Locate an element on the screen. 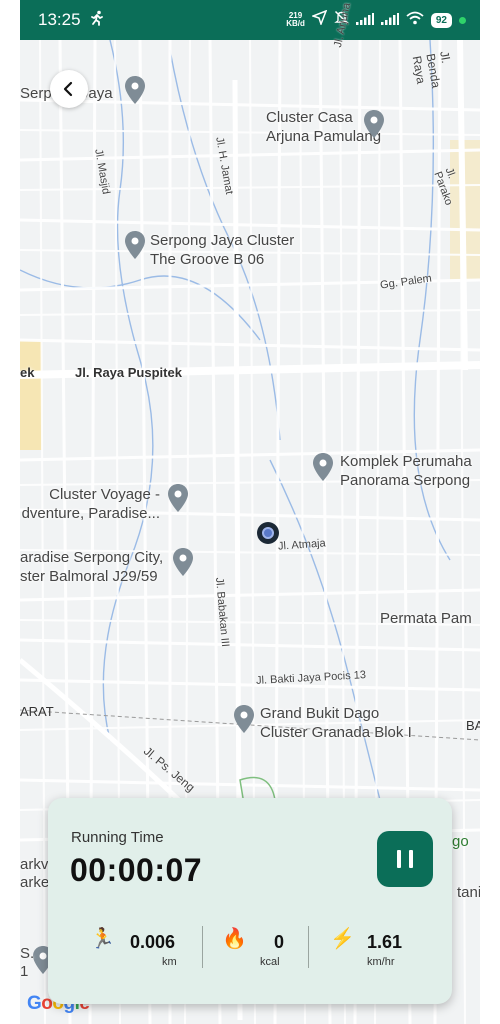  status-dot is located at coordinates (462, 20).